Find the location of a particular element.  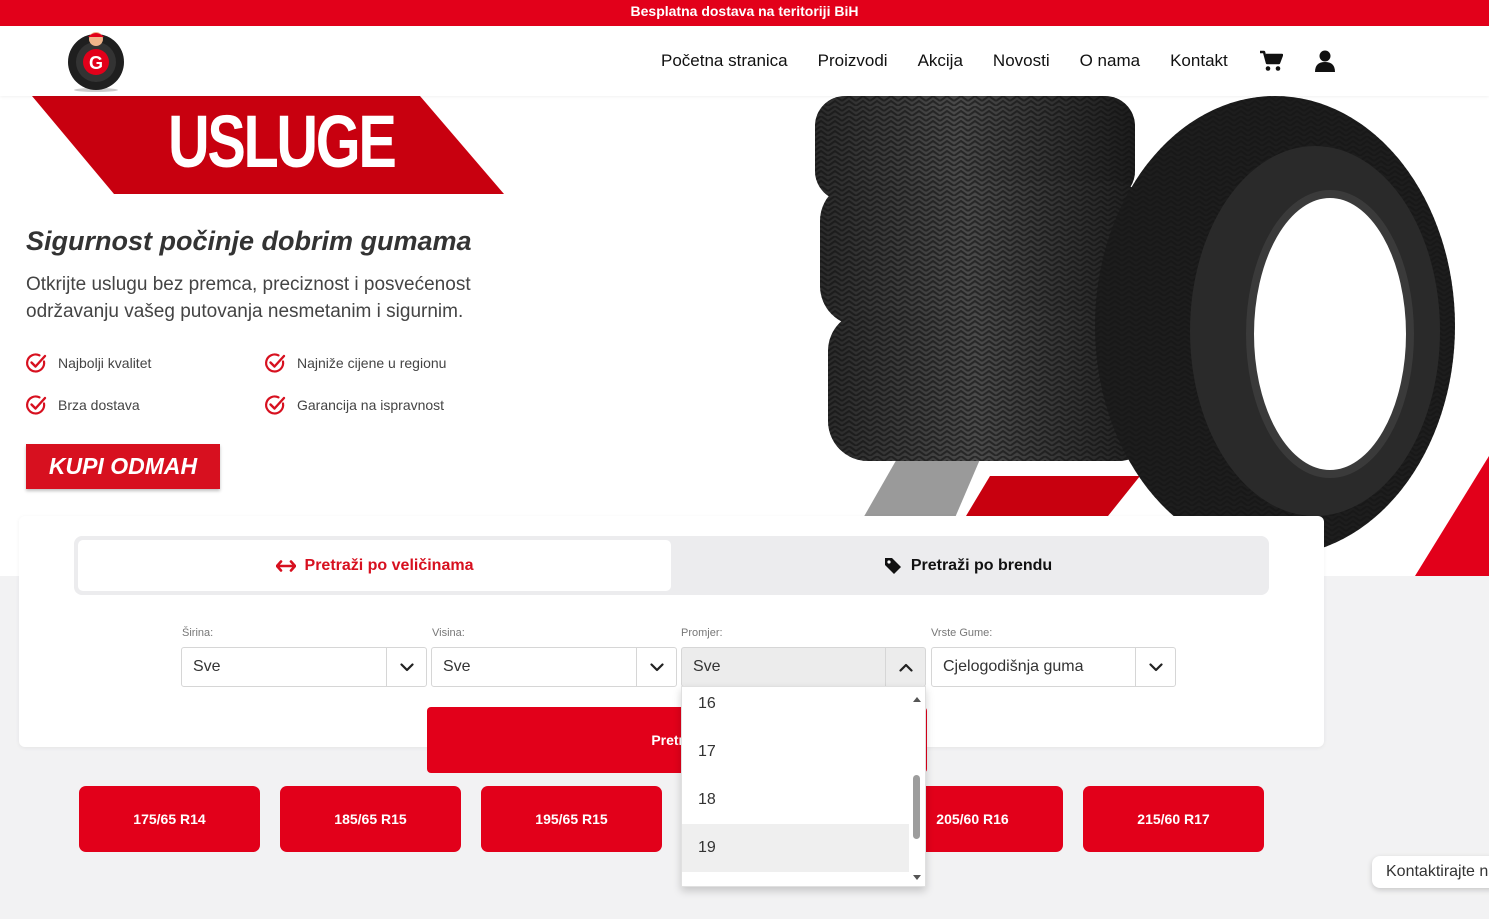

size-chip: 195/65 R15 is located at coordinates (571, 819).